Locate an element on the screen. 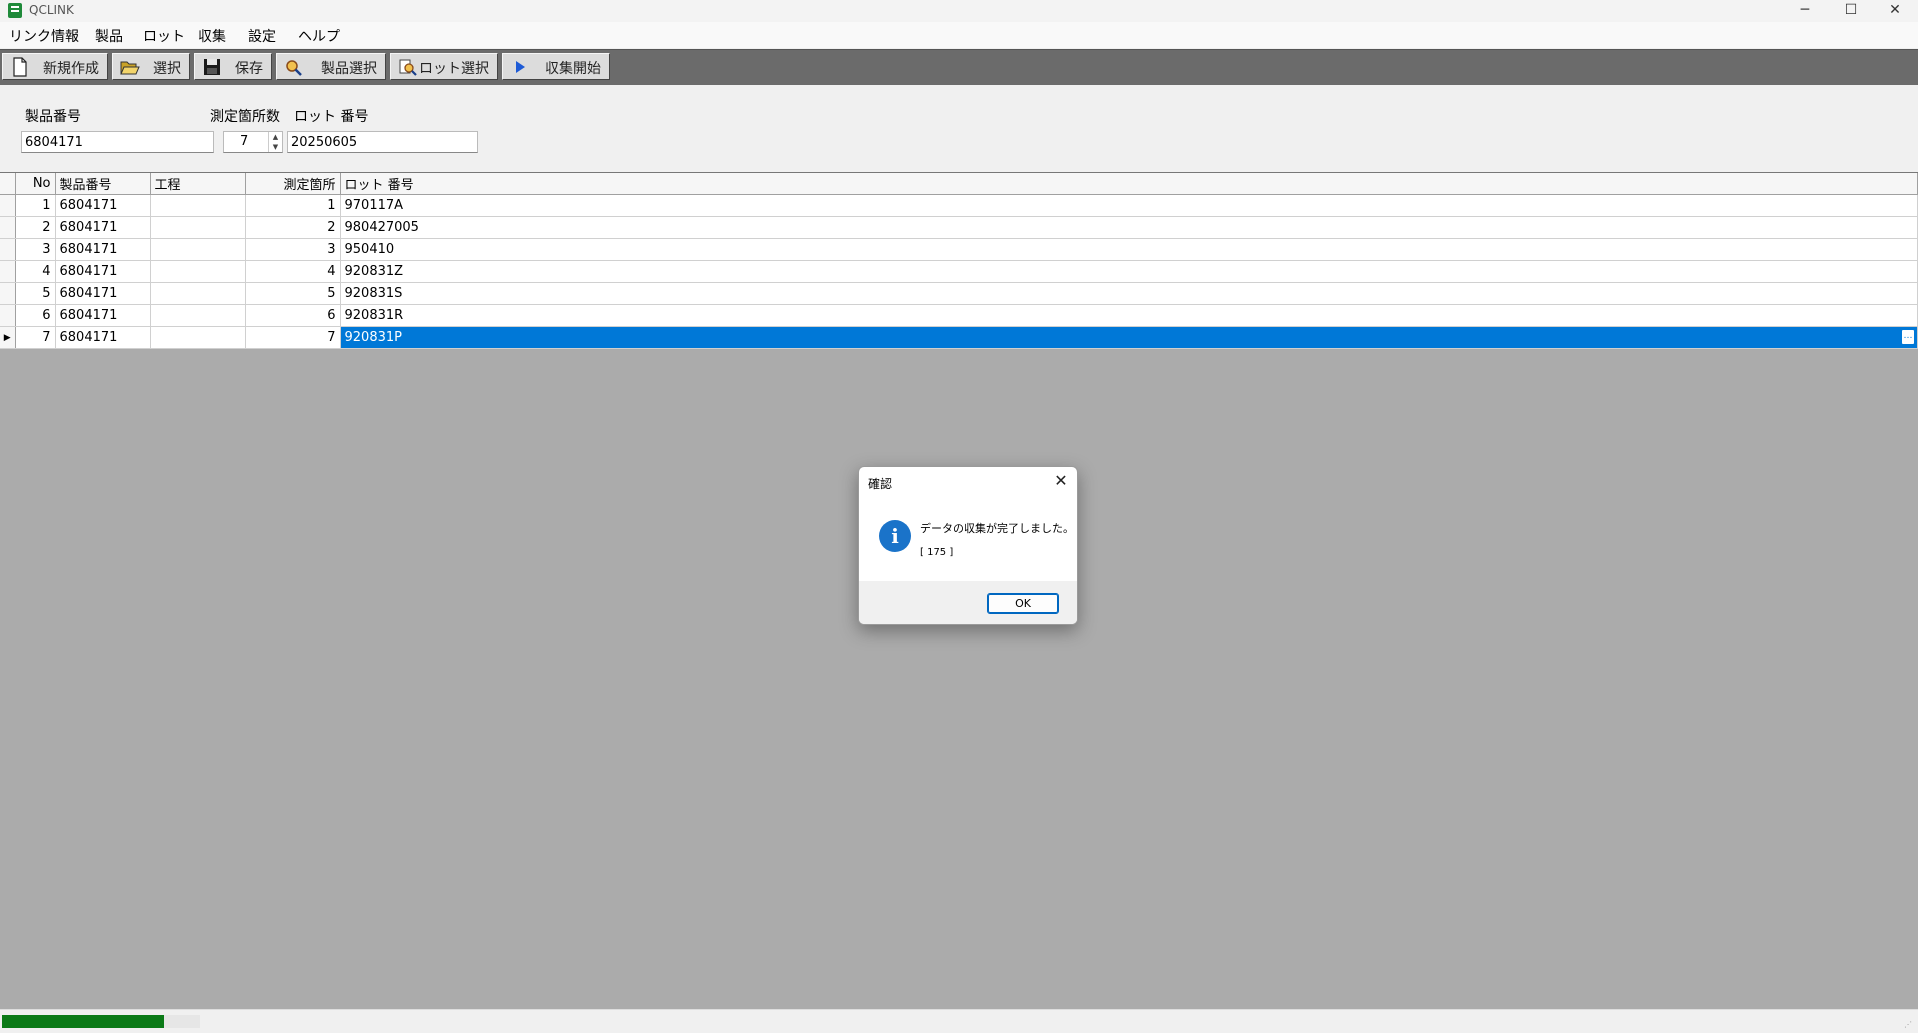 This screenshot has width=1918, height=1033. dialog-footer: OK is located at coordinates (968, 602).